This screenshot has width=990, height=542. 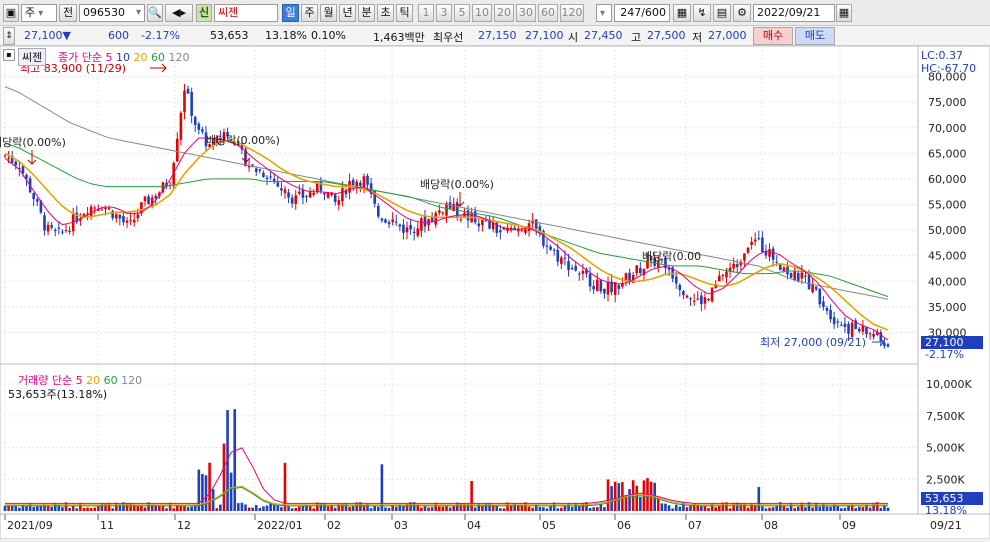 What do you see at coordinates (385, 13) in the screenshot?
I see `period-5-button: 초` at bounding box center [385, 13].